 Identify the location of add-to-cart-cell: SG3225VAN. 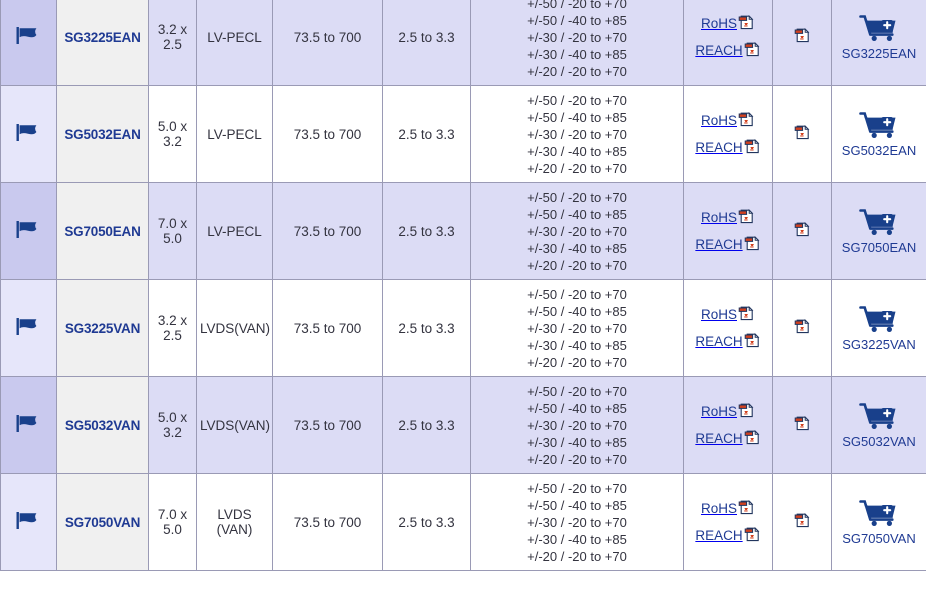
(878, 328).